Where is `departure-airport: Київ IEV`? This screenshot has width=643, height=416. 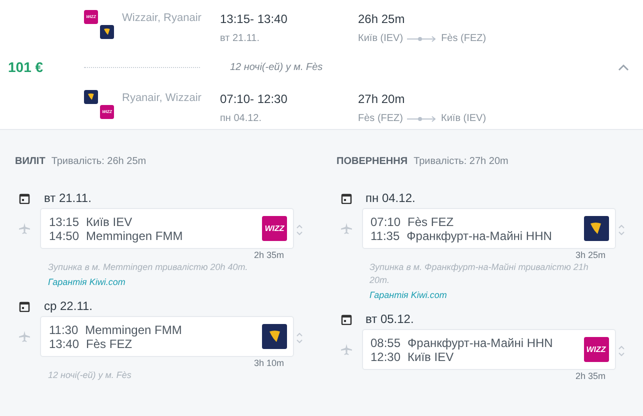
departure-airport: Київ IEV is located at coordinates (109, 221).